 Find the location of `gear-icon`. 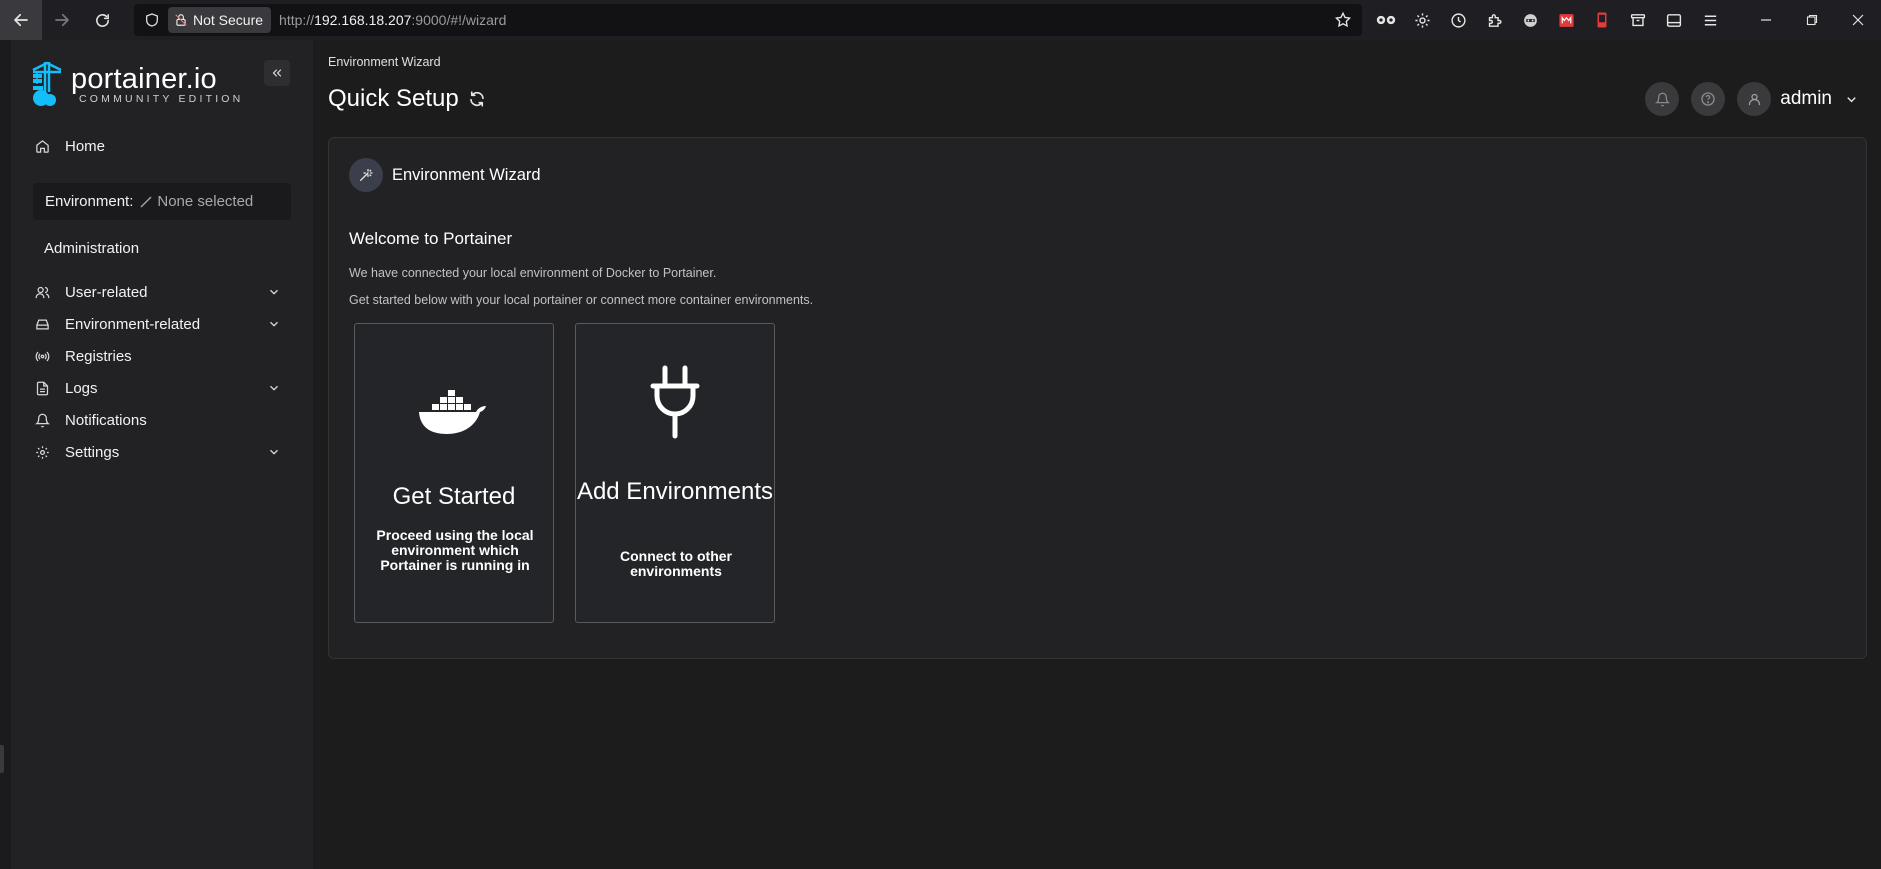

gear-icon is located at coordinates (42, 452).